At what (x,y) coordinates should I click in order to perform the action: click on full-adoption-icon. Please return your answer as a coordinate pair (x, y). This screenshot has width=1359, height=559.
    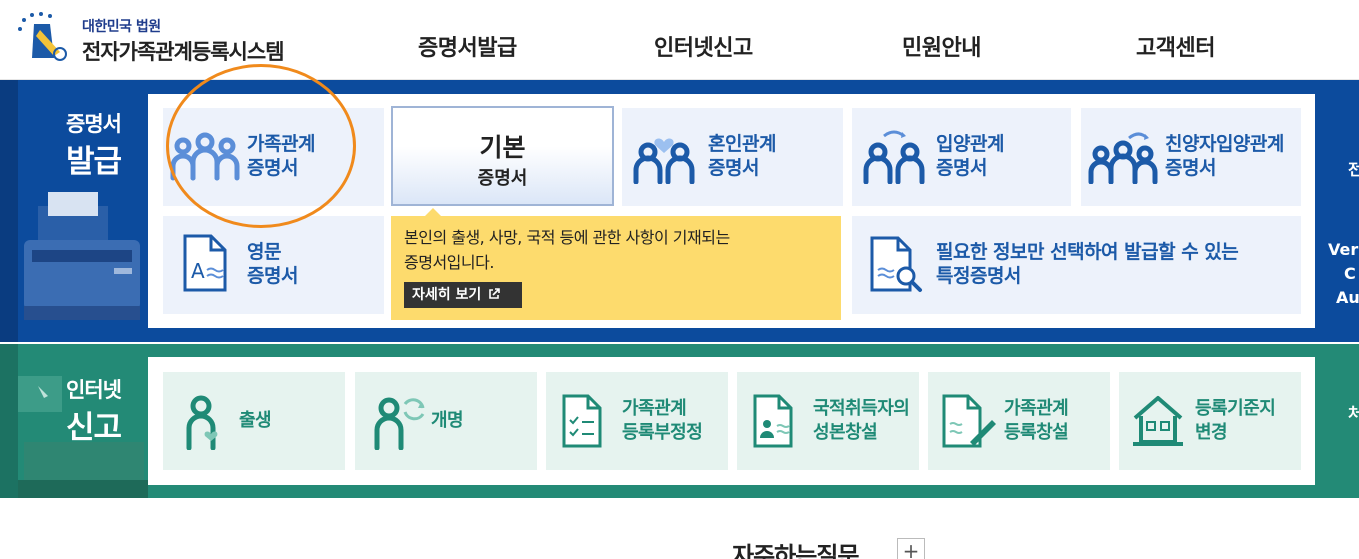
    Looking at the image, I should click on (1123, 158).